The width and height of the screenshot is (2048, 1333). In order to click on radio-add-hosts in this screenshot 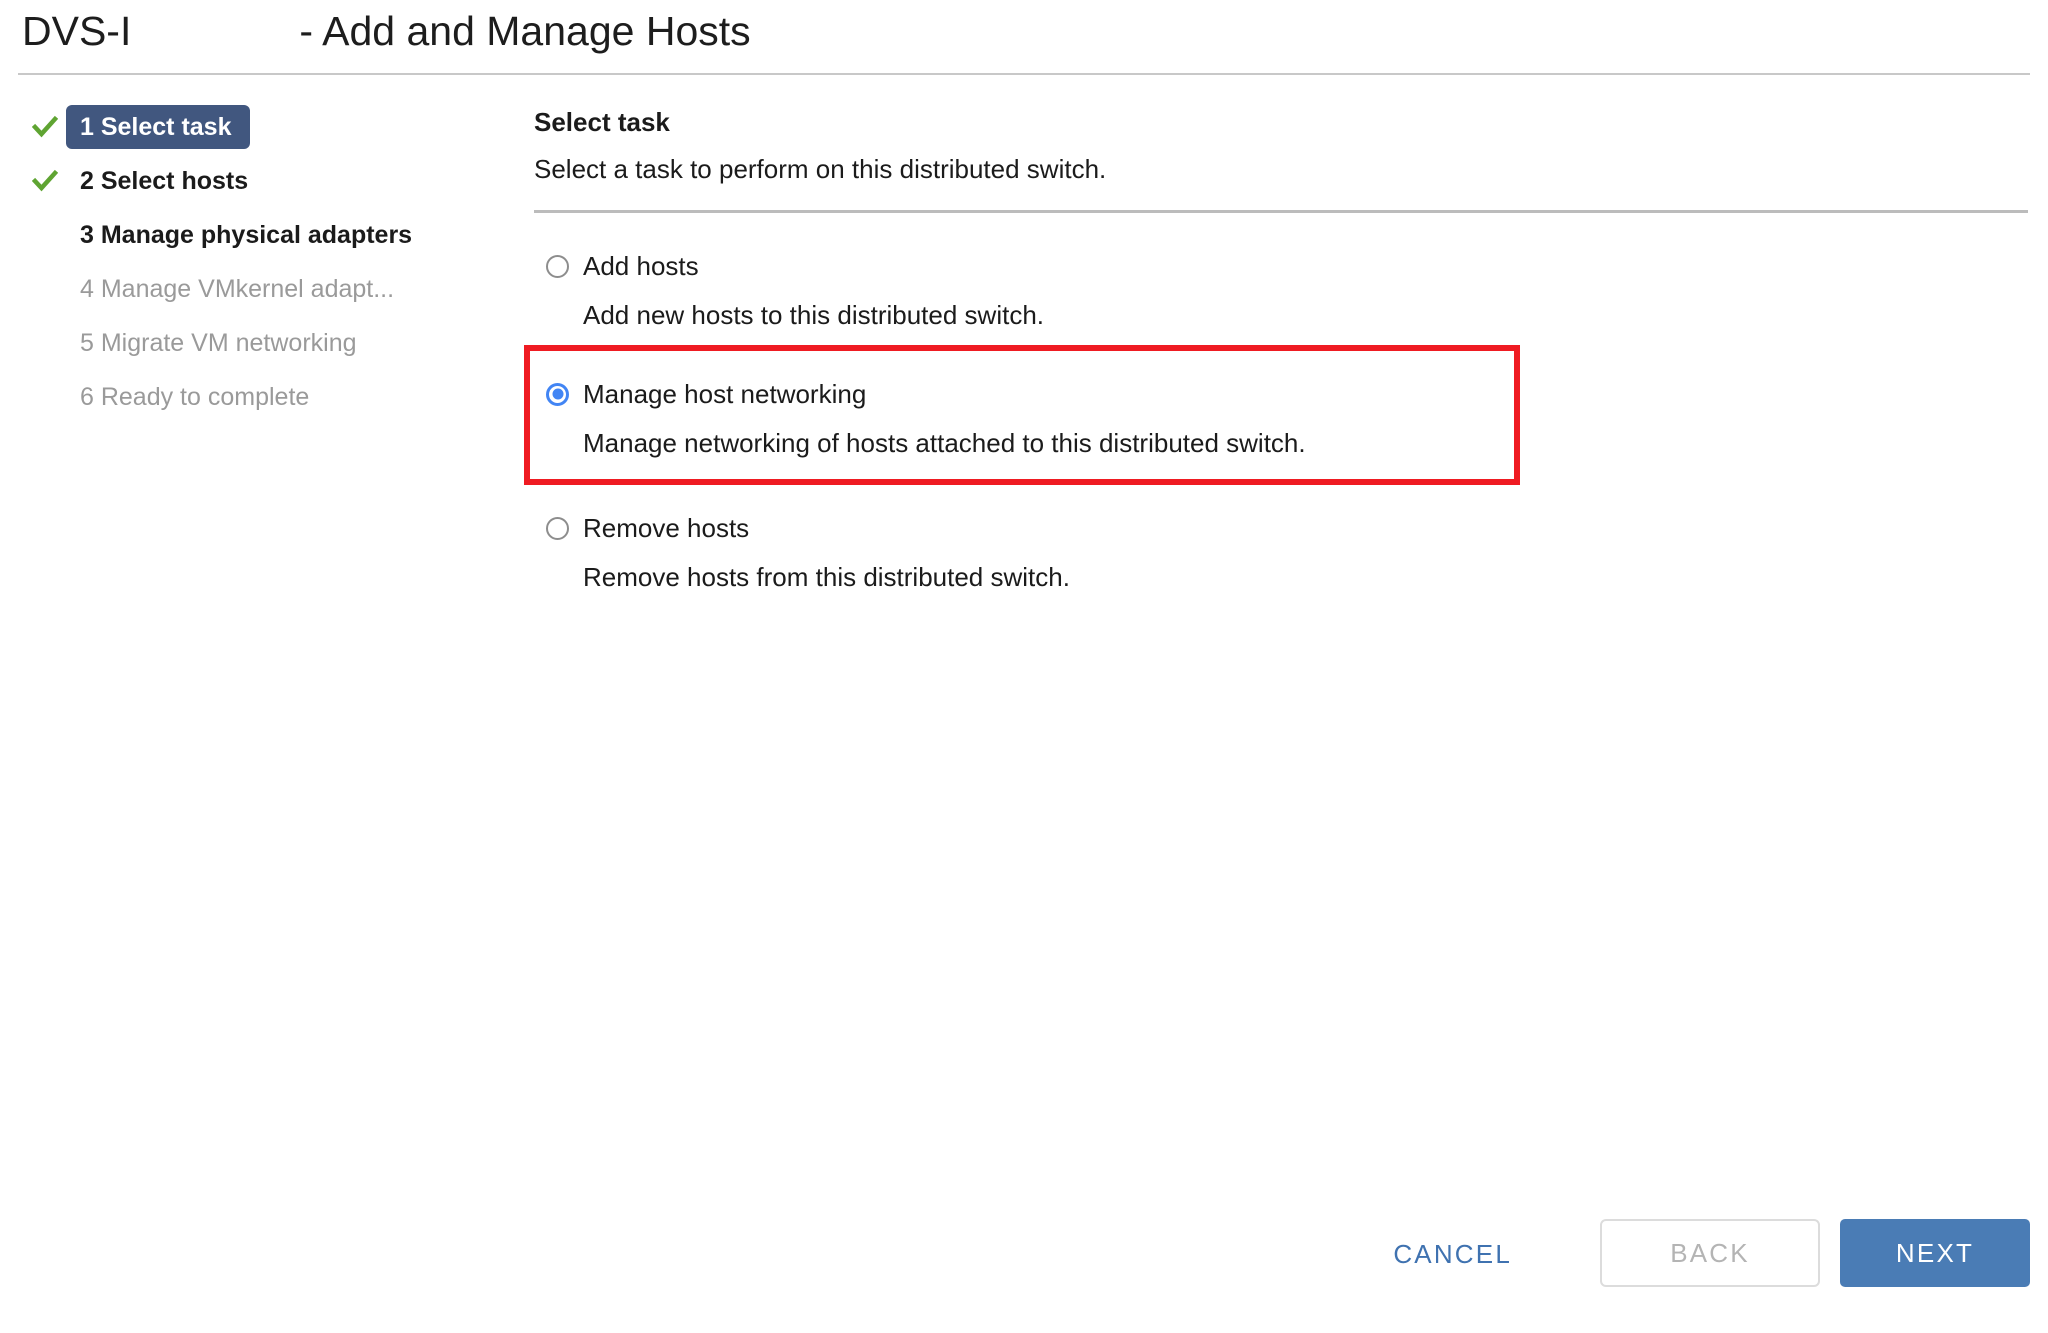, I will do `click(557, 266)`.